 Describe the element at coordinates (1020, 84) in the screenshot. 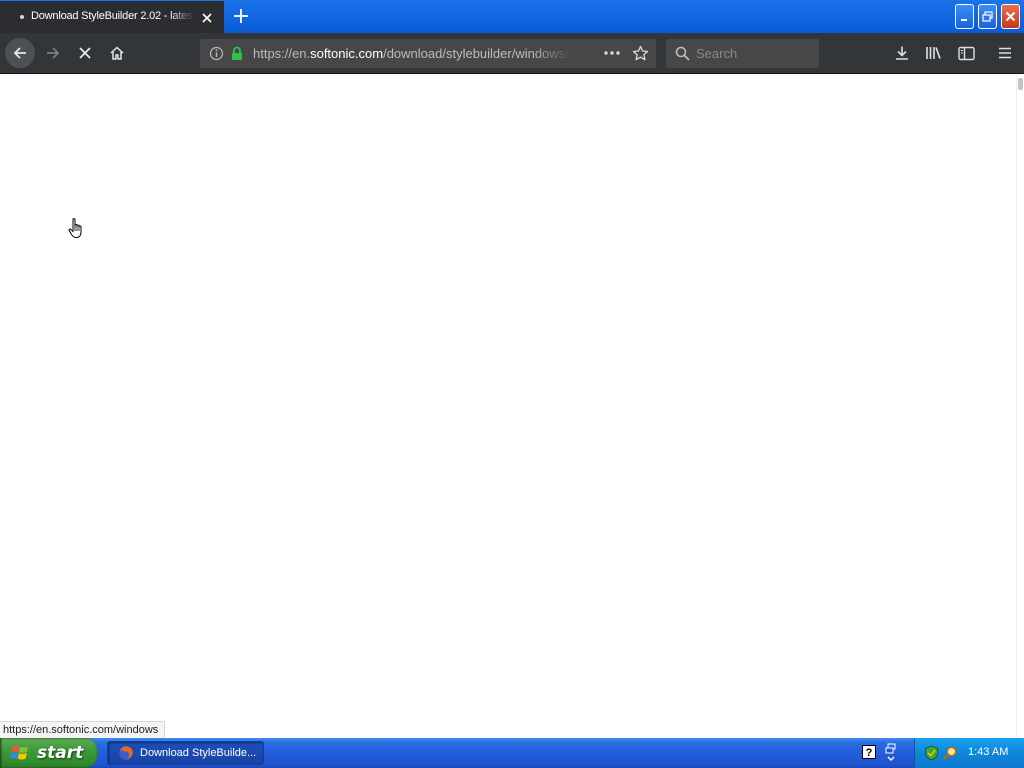

I see `scrollbar-thumb` at that location.